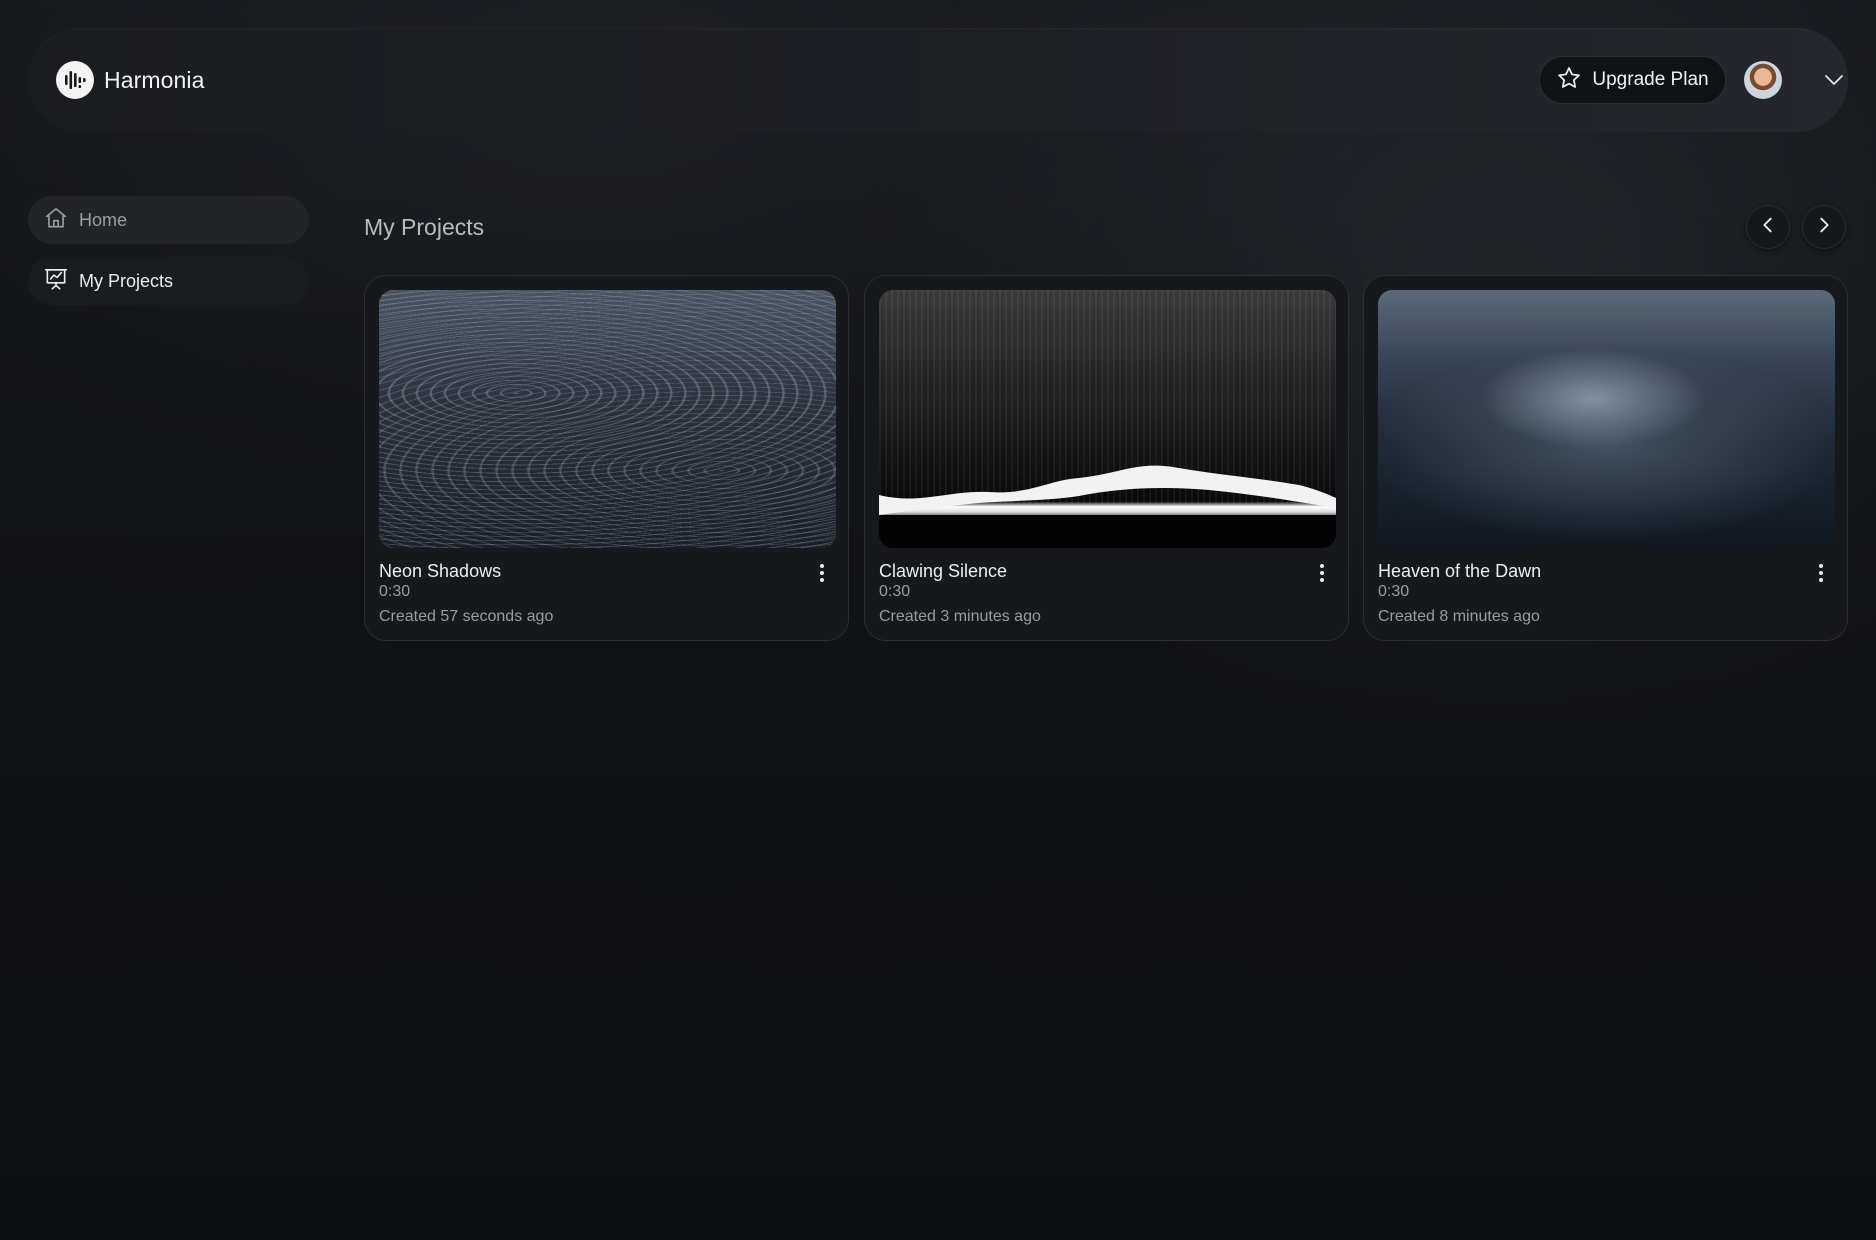 This screenshot has height=1240, width=1876. I want to click on top-header: Harmonia Upgrade Plan, so click(938, 80).